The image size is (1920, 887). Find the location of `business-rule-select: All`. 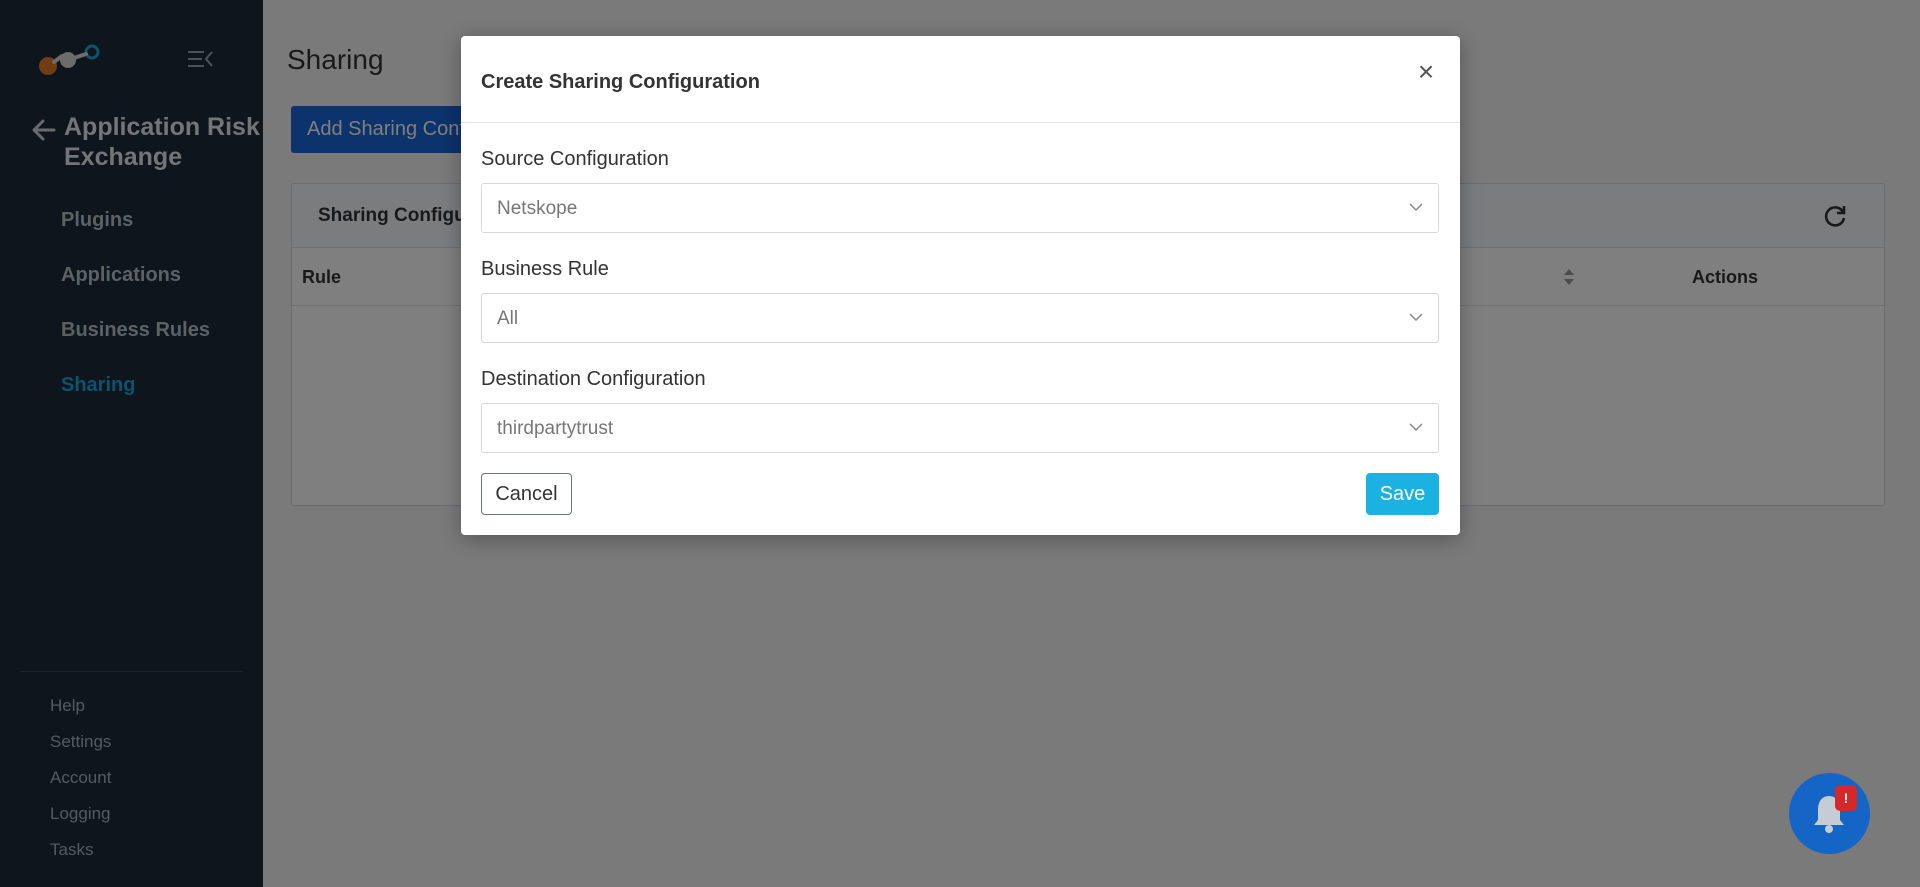

business-rule-select: All is located at coordinates (960, 318).